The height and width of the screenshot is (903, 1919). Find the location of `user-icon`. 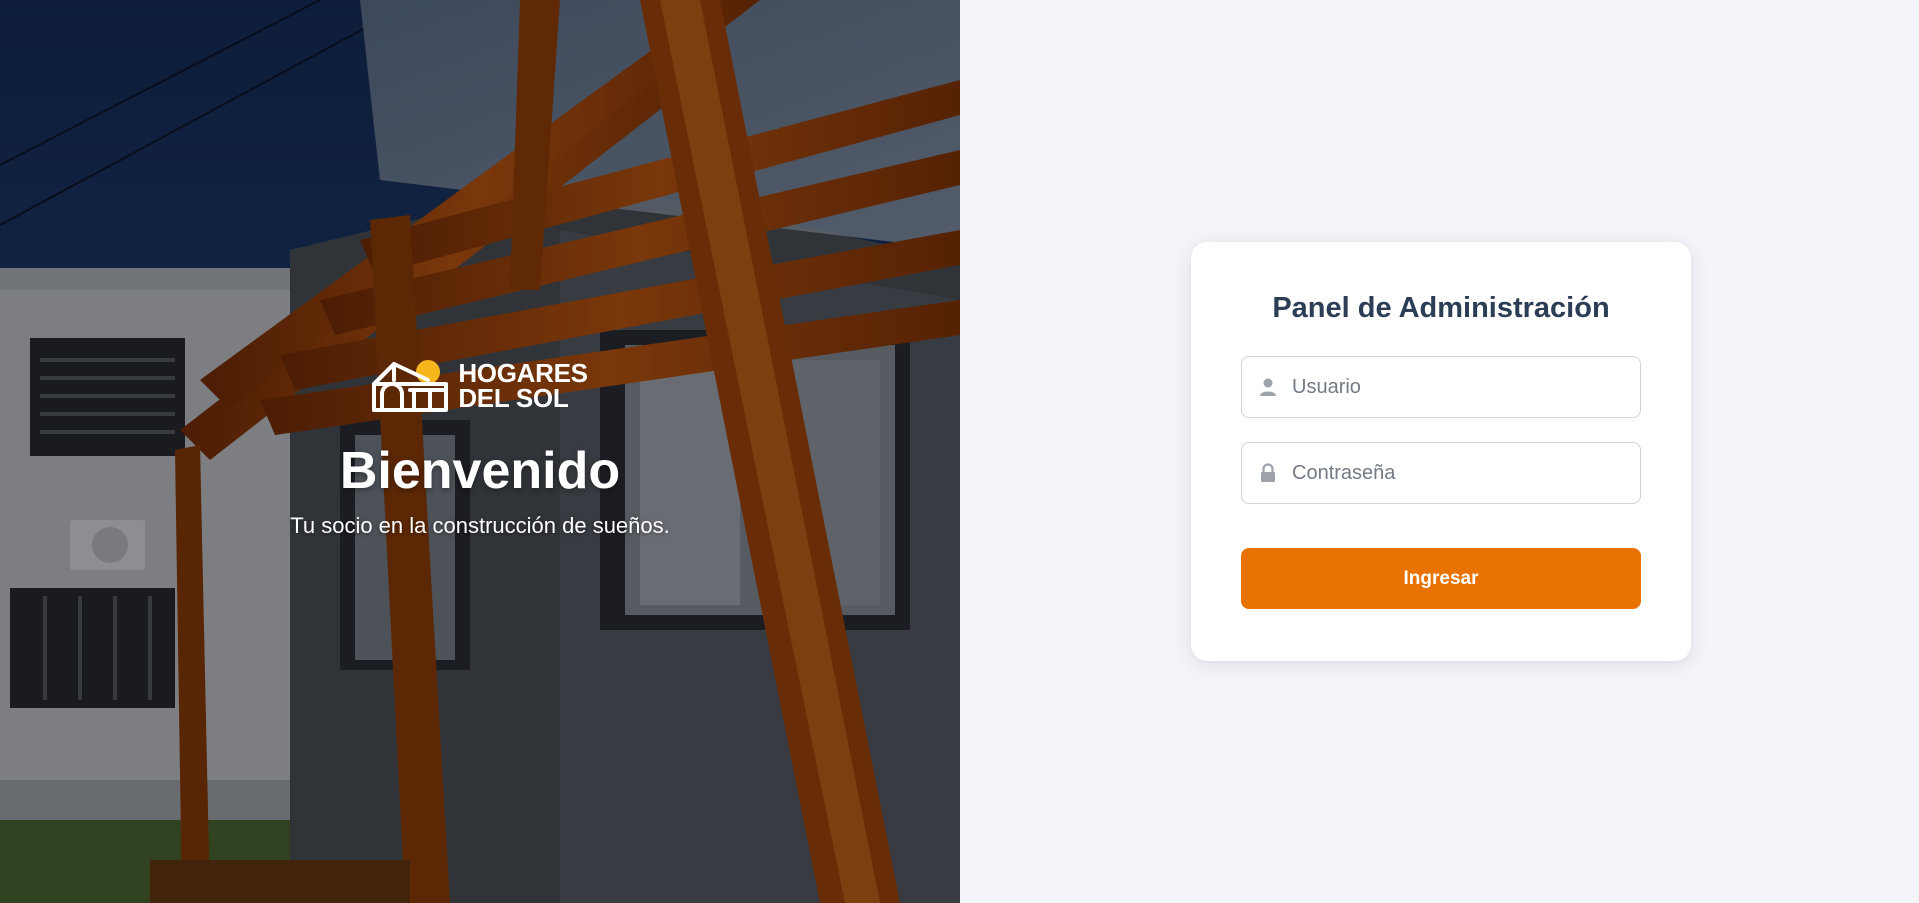

user-icon is located at coordinates (1268, 387).